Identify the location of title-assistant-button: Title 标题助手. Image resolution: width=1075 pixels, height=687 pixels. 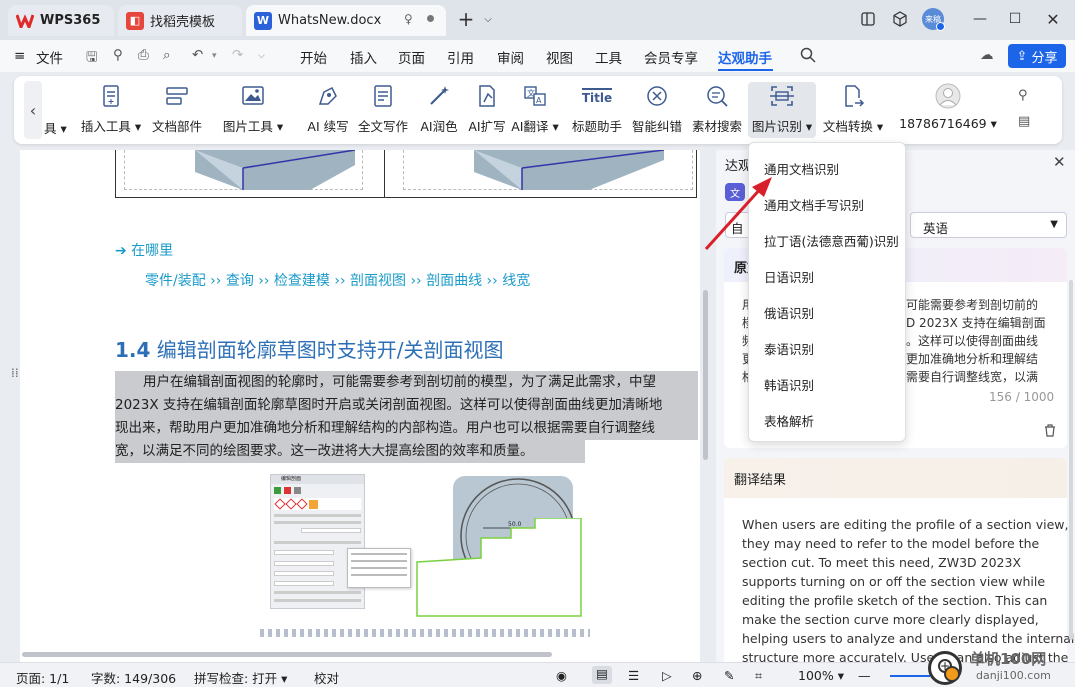
(597, 110).